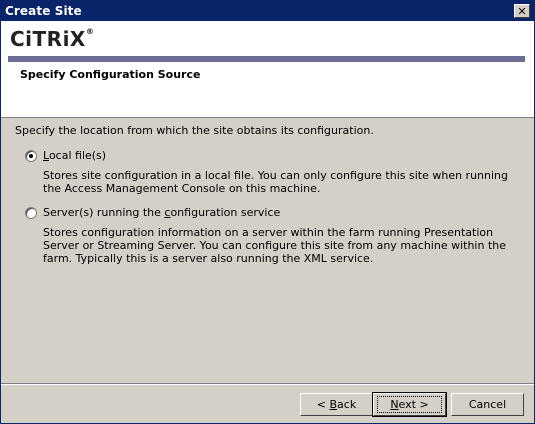 The width and height of the screenshot is (535, 424). Describe the element at coordinates (43, 11) in the screenshot. I see `window-title: Create Site` at that location.